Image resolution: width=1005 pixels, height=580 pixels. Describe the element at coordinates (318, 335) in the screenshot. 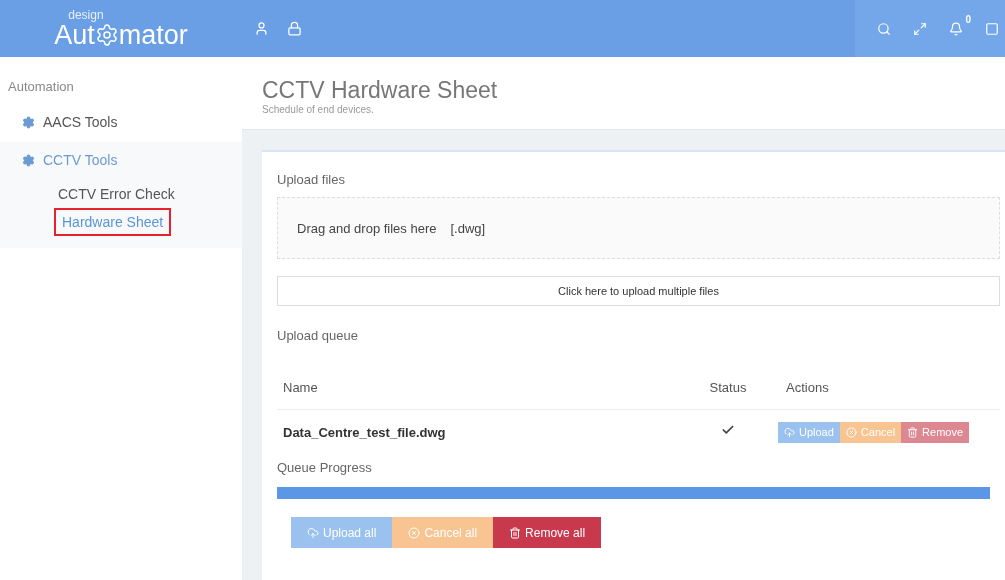

I see `section-label: Upload queue` at that location.